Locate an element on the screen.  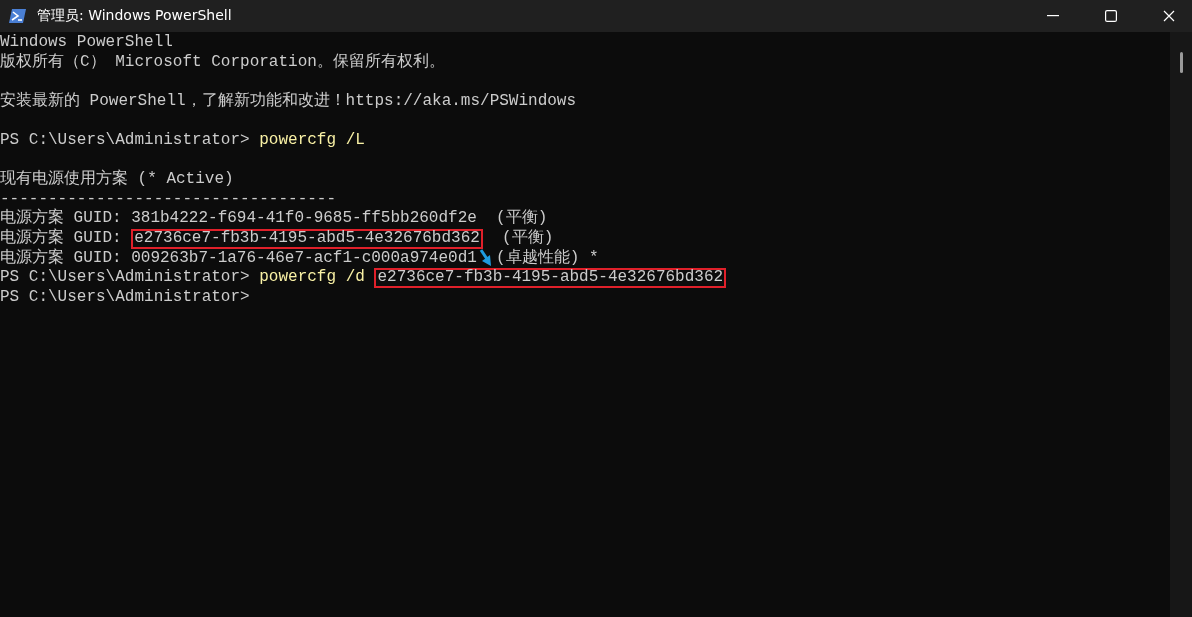
console-text: Windows PowerShell is located at coordinates (86, 43).